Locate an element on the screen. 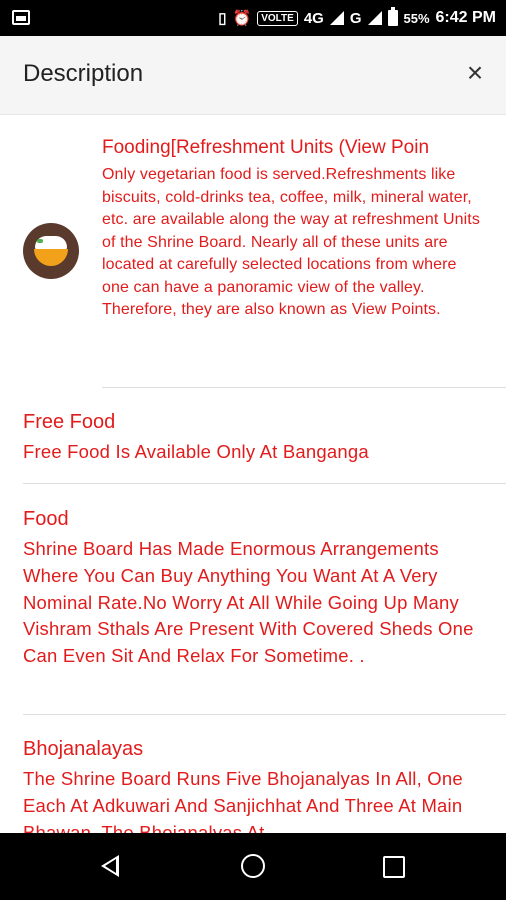 This screenshot has width=506, height=900. network-g-label: G is located at coordinates (355, 18).